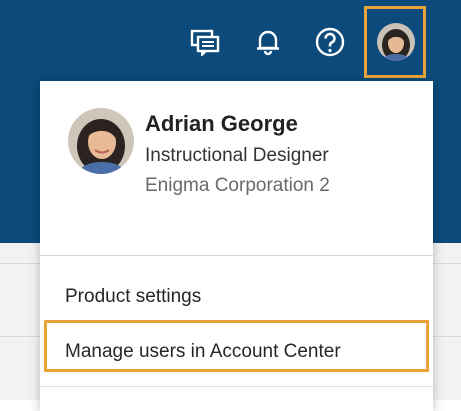 The image size is (461, 411). Describe the element at coordinates (268, 42) in the screenshot. I see `bell-icon` at that location.